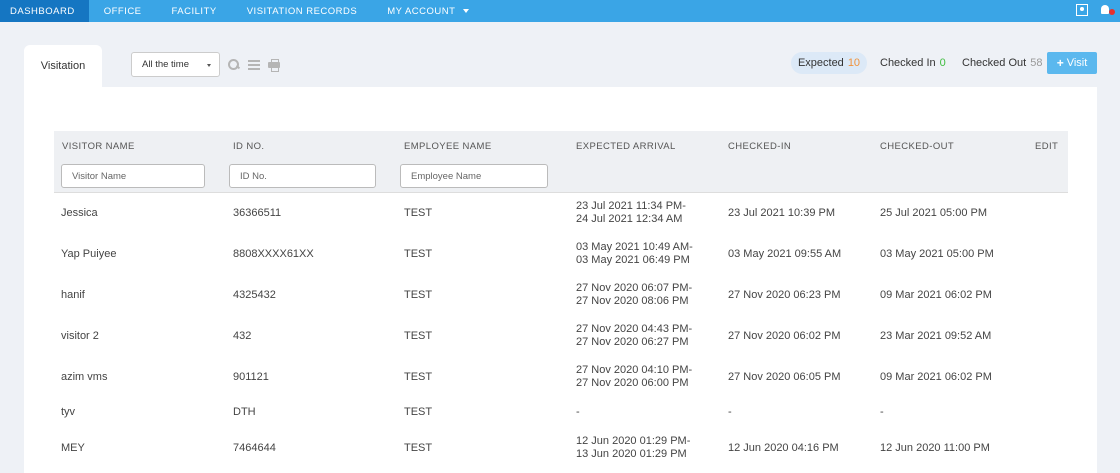 The height and width of the screenshot is (473, 1120). I want to click on header-checked-out: CHECKED-OUT, so click(917, 146).